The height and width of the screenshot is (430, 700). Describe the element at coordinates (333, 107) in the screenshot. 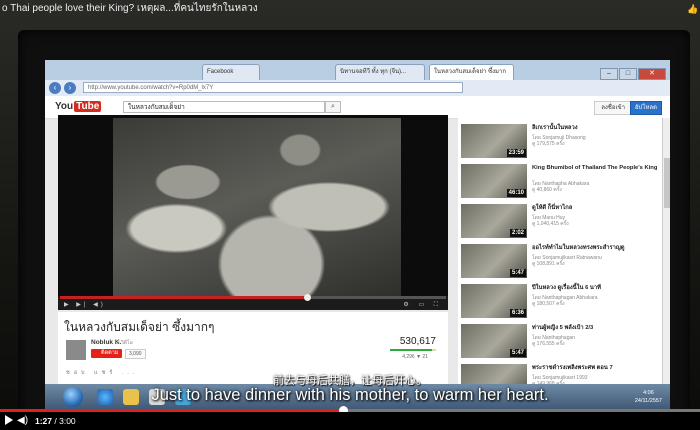

I see `search-icon: ⌕` at that location.